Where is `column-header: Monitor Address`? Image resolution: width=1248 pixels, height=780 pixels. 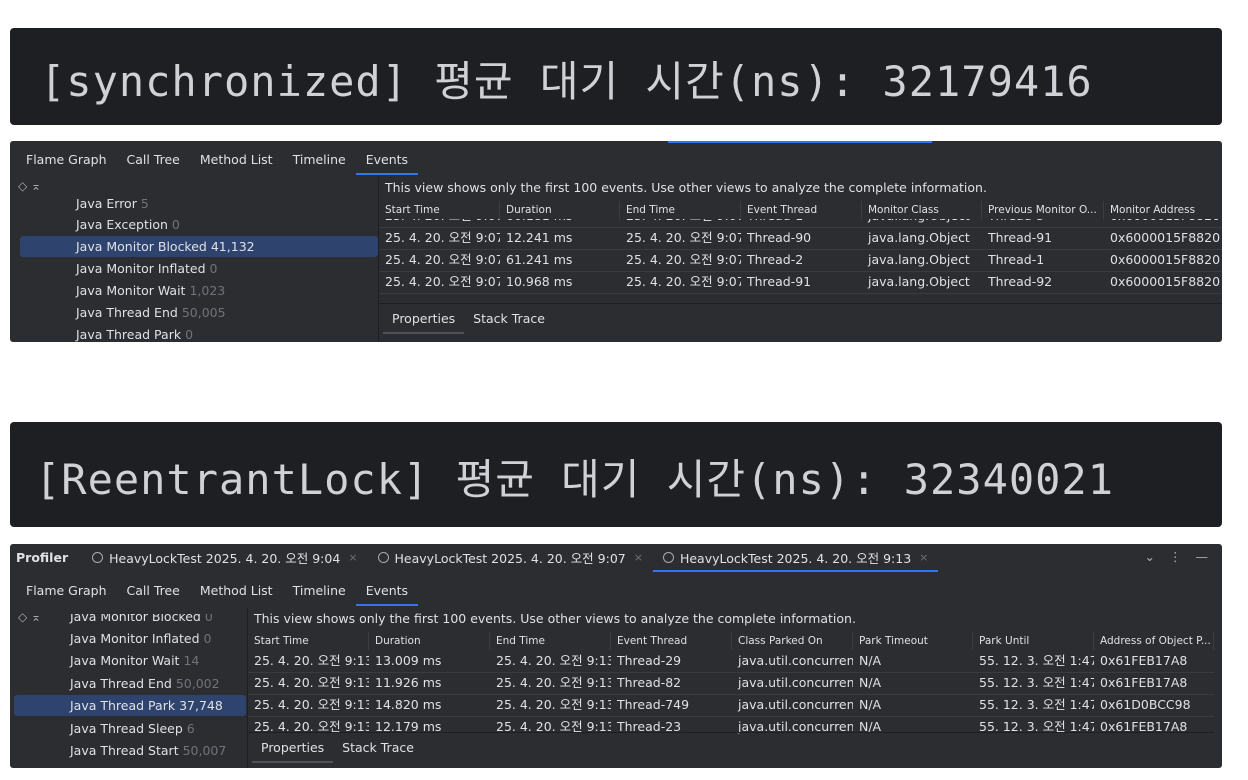 column-header: Monitor Address is located at coordinates (1163, 210).